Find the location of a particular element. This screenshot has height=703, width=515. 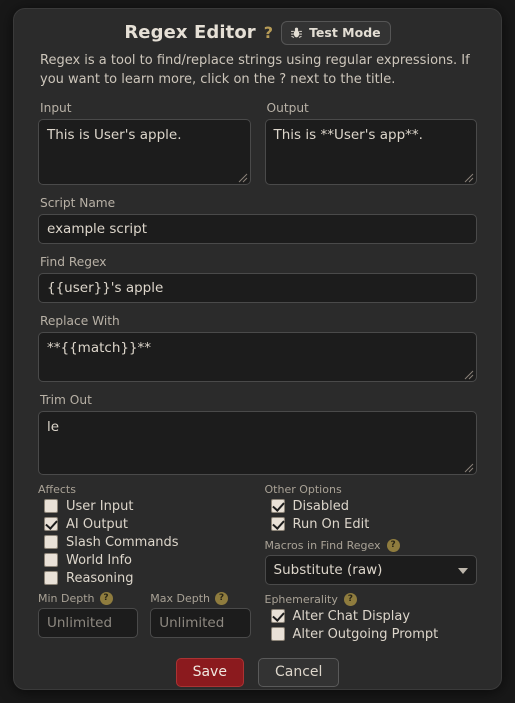

checkbox-disabled: Disabled is located at coordinates (374, 506).